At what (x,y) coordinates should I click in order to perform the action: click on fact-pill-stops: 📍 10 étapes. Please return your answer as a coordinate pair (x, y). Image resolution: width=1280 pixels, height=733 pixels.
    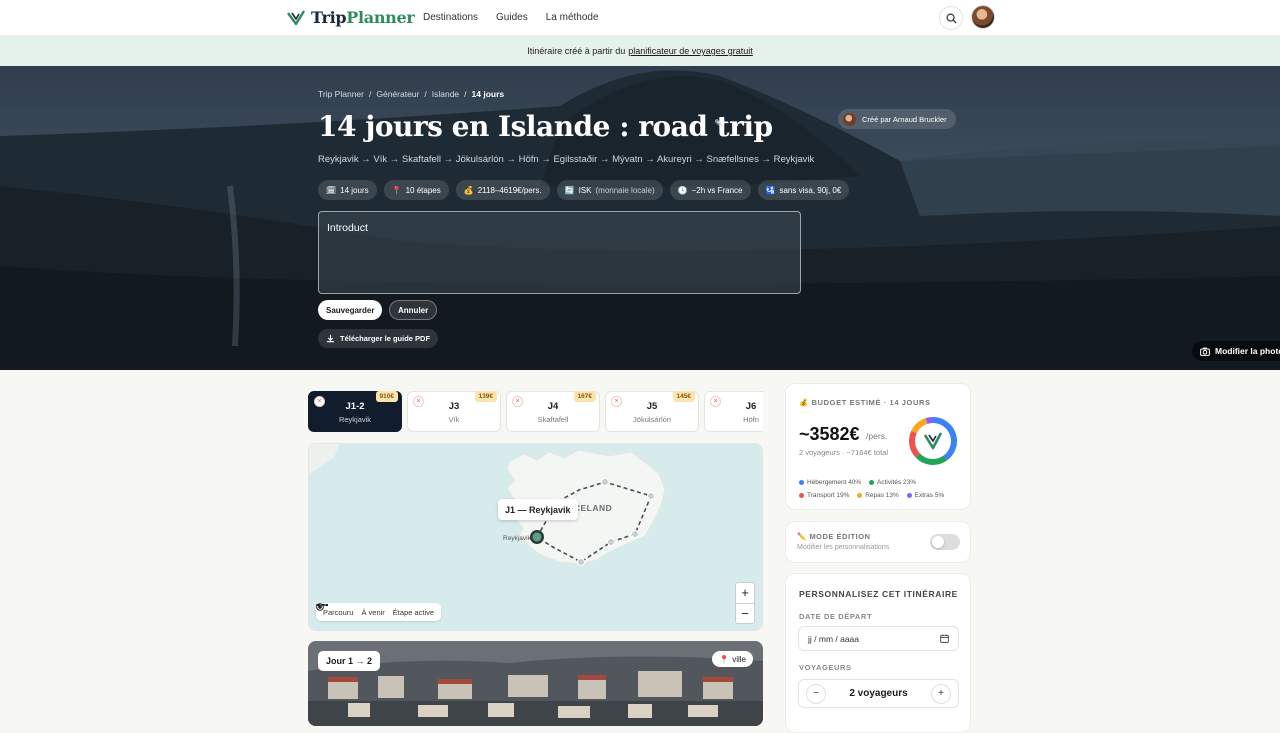
    Looking at the image, I should click on (416, 190).